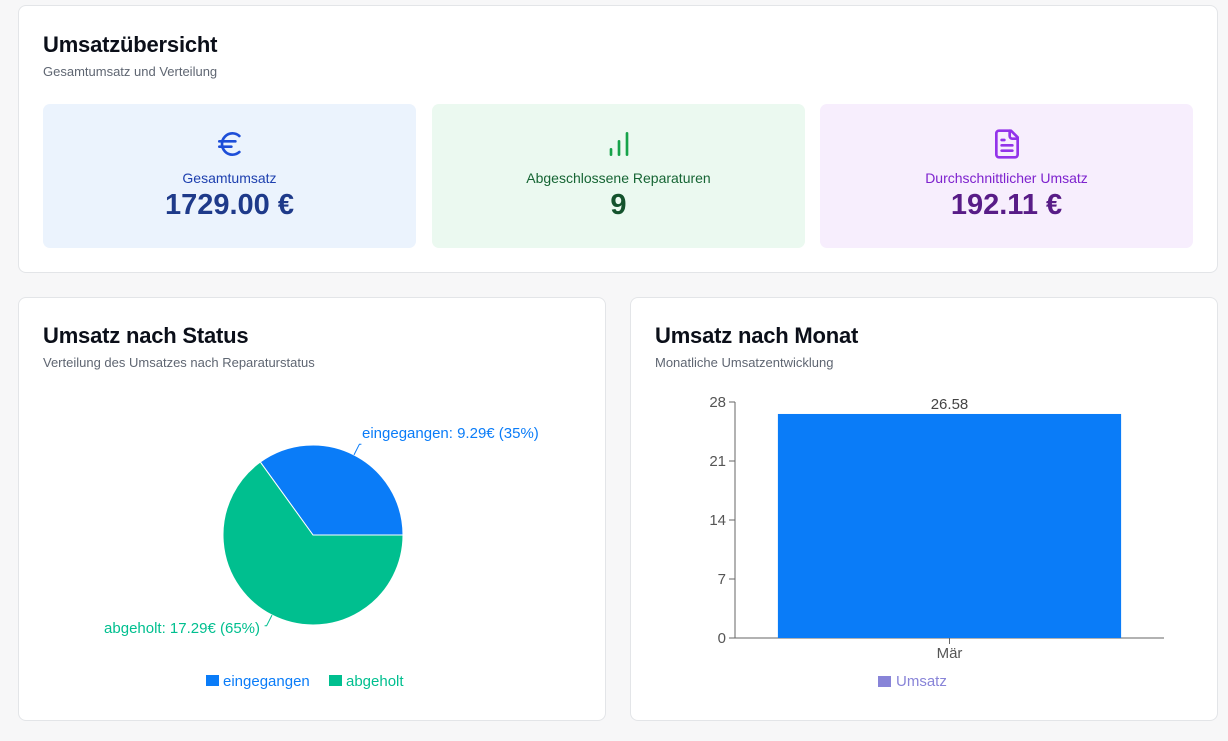 Image resolution: width=1228 pixels, height=741 pixels. What do you see at coordinates (130, 44) in the screenshot?
I see `overview-title: Umsatzübersicht` at bounding box center [130, 44].